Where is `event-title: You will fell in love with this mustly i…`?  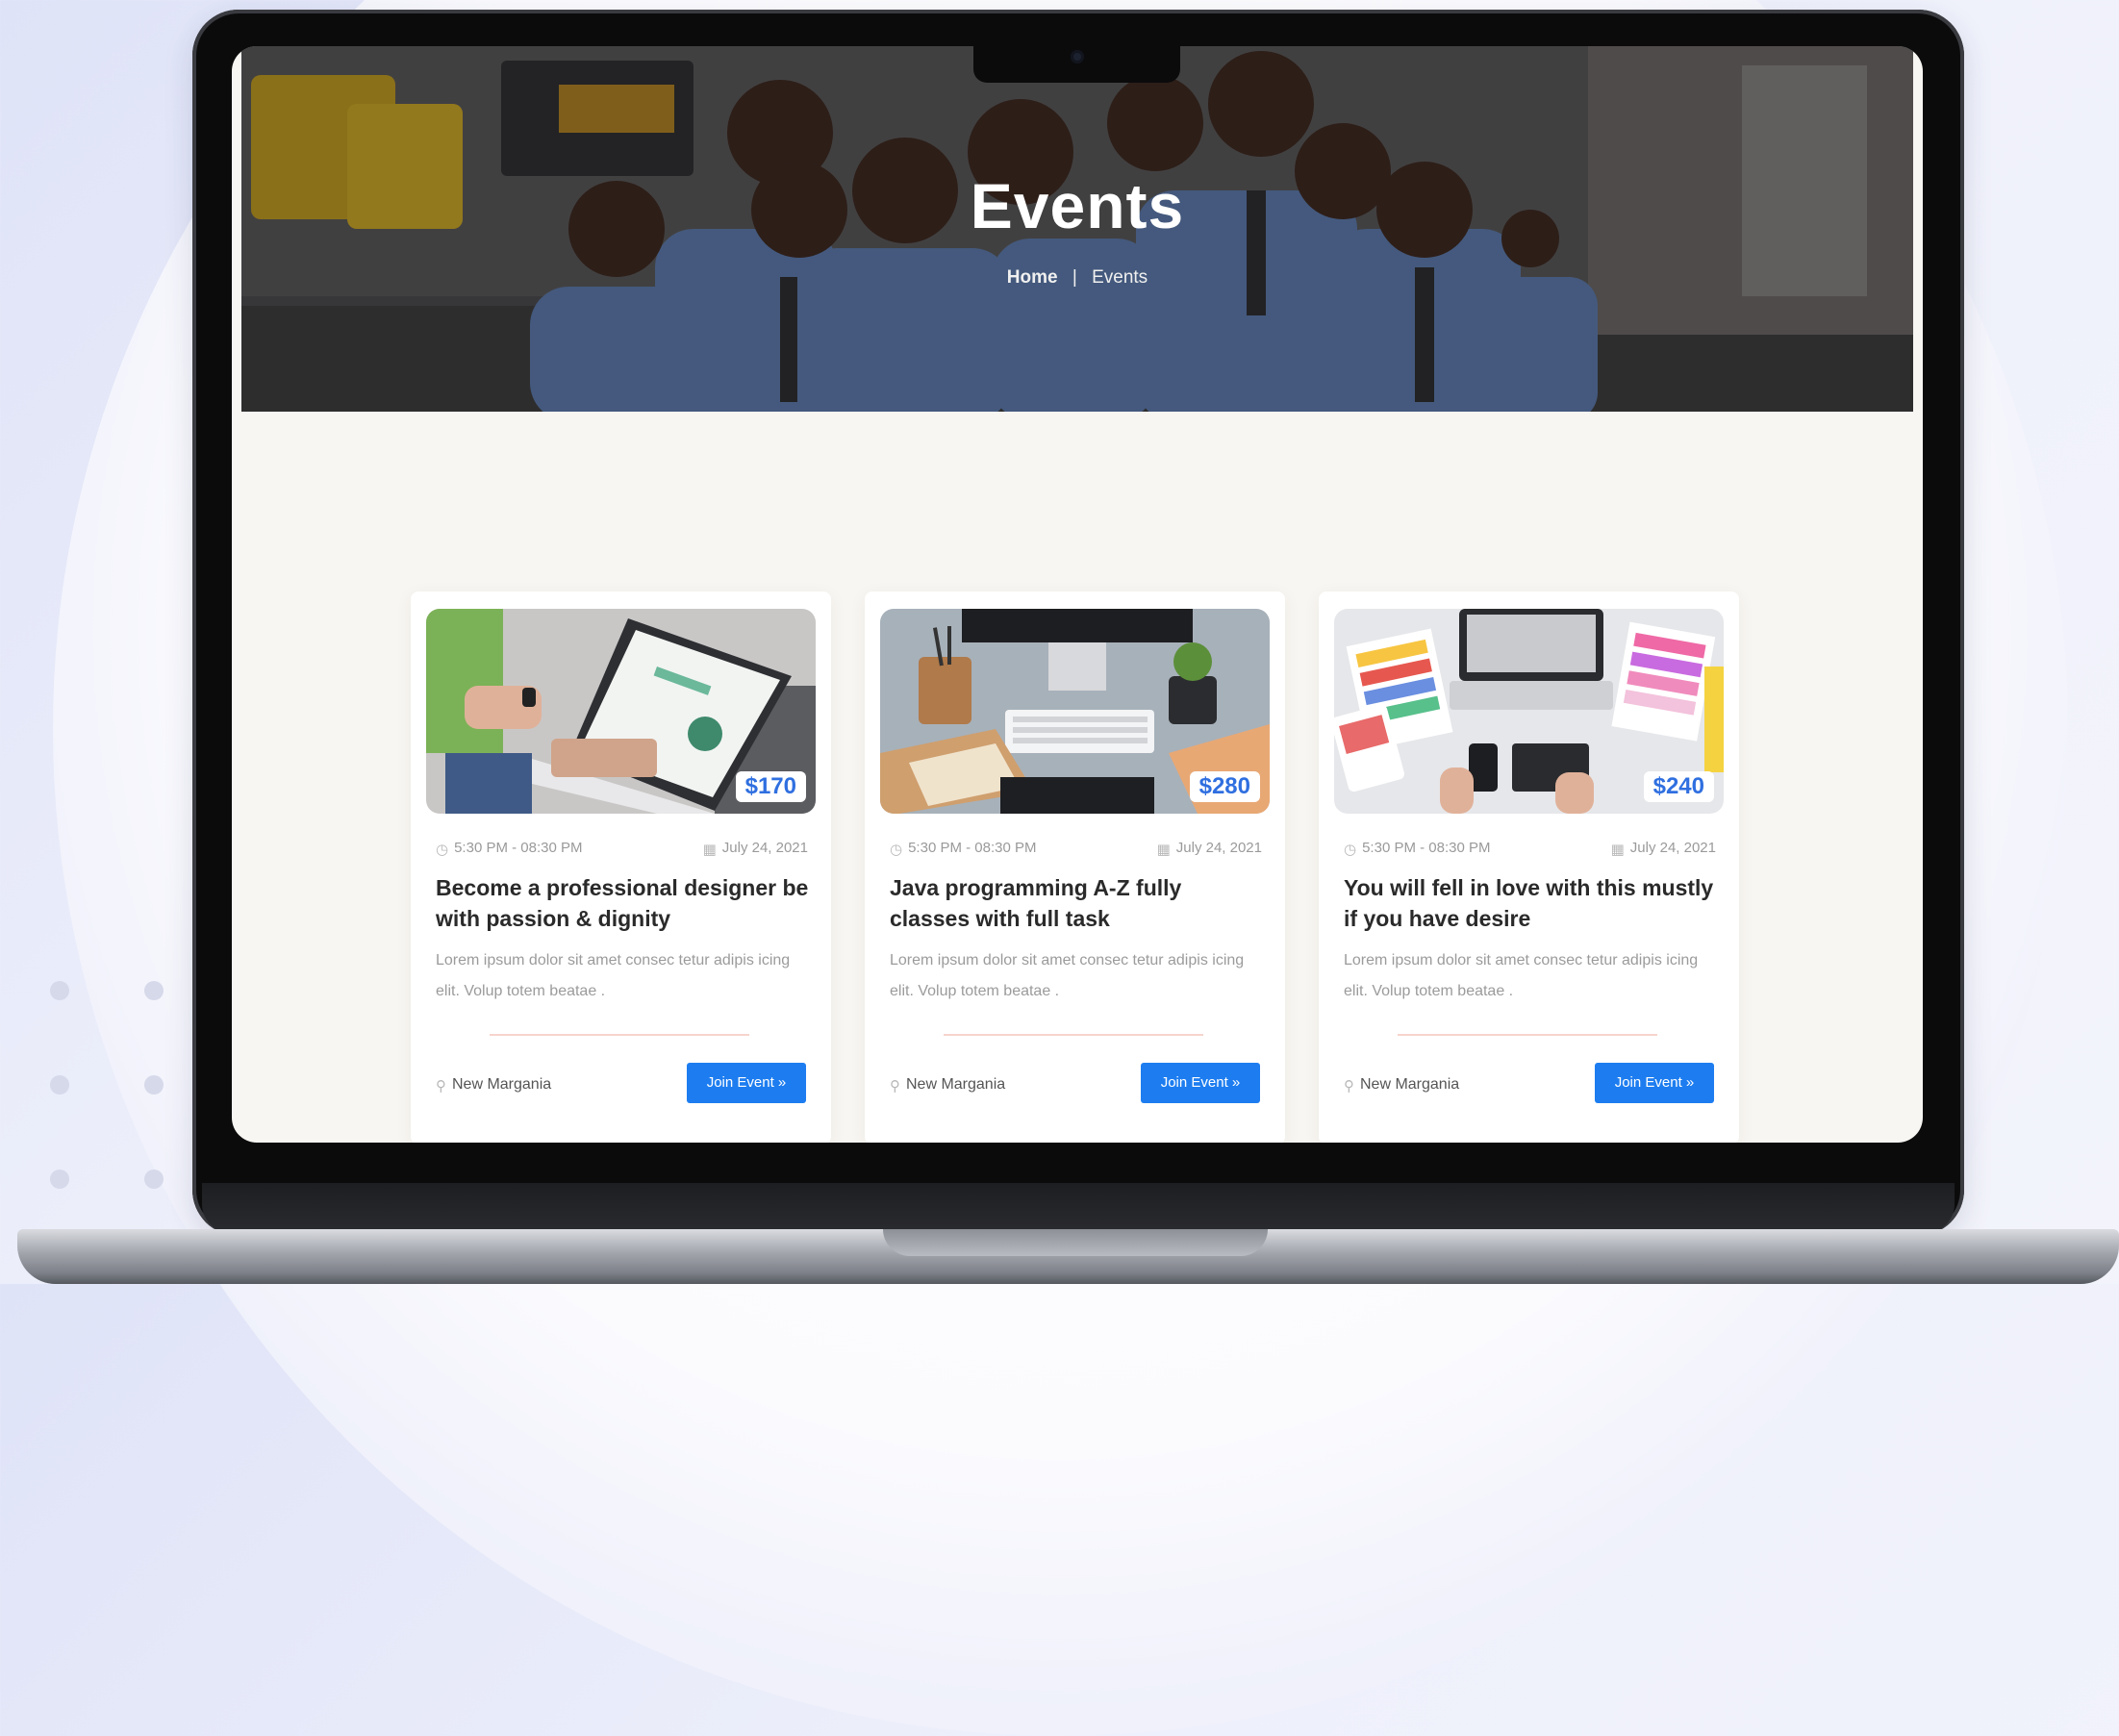 event-title: You will fell in love with this mustly i… is located at coordinates (1531, 903).